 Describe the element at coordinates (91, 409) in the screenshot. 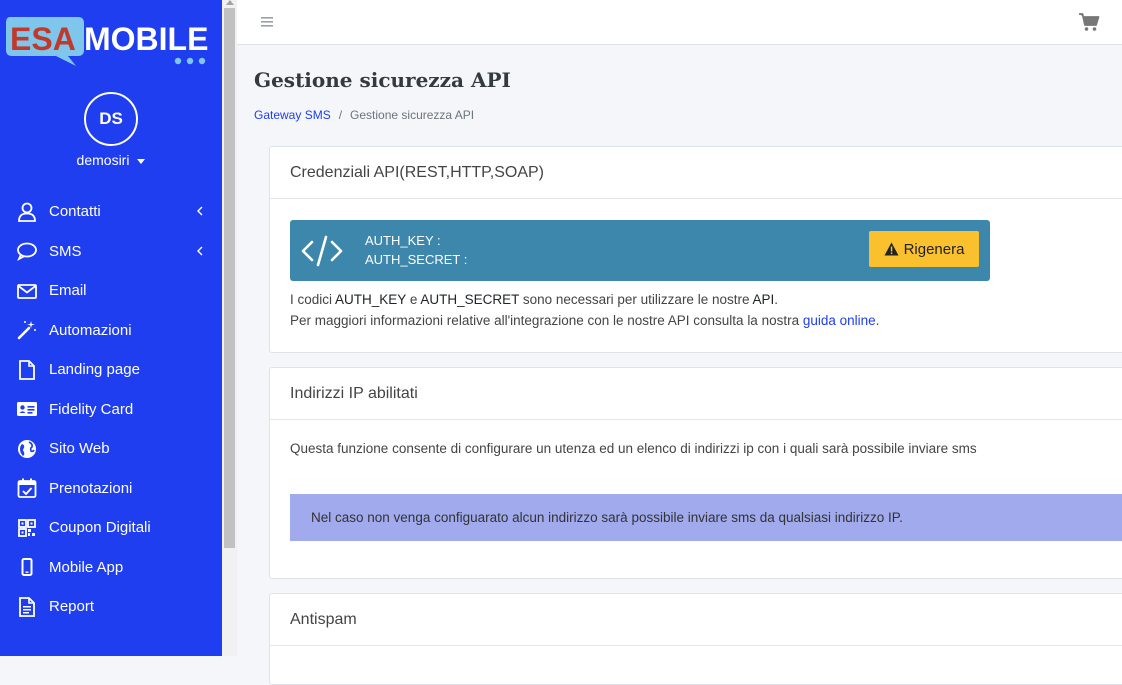

I see `sidebar-item-label: Fidelity Card` at that location.